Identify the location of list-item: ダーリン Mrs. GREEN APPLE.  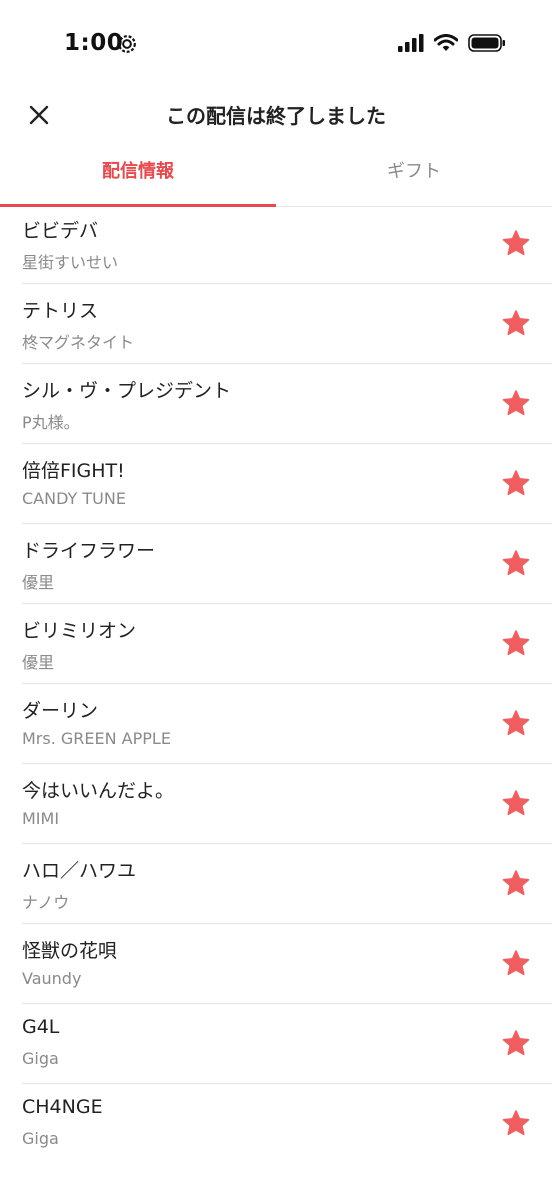
(287, 724).